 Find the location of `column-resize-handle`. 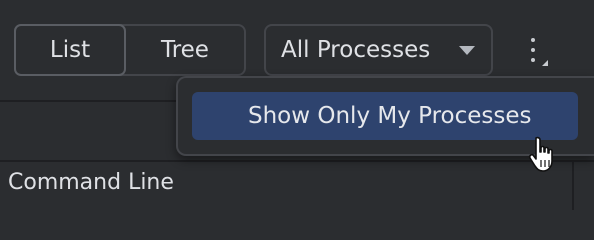

column-resize-handle is located at coordinates (573, 186).